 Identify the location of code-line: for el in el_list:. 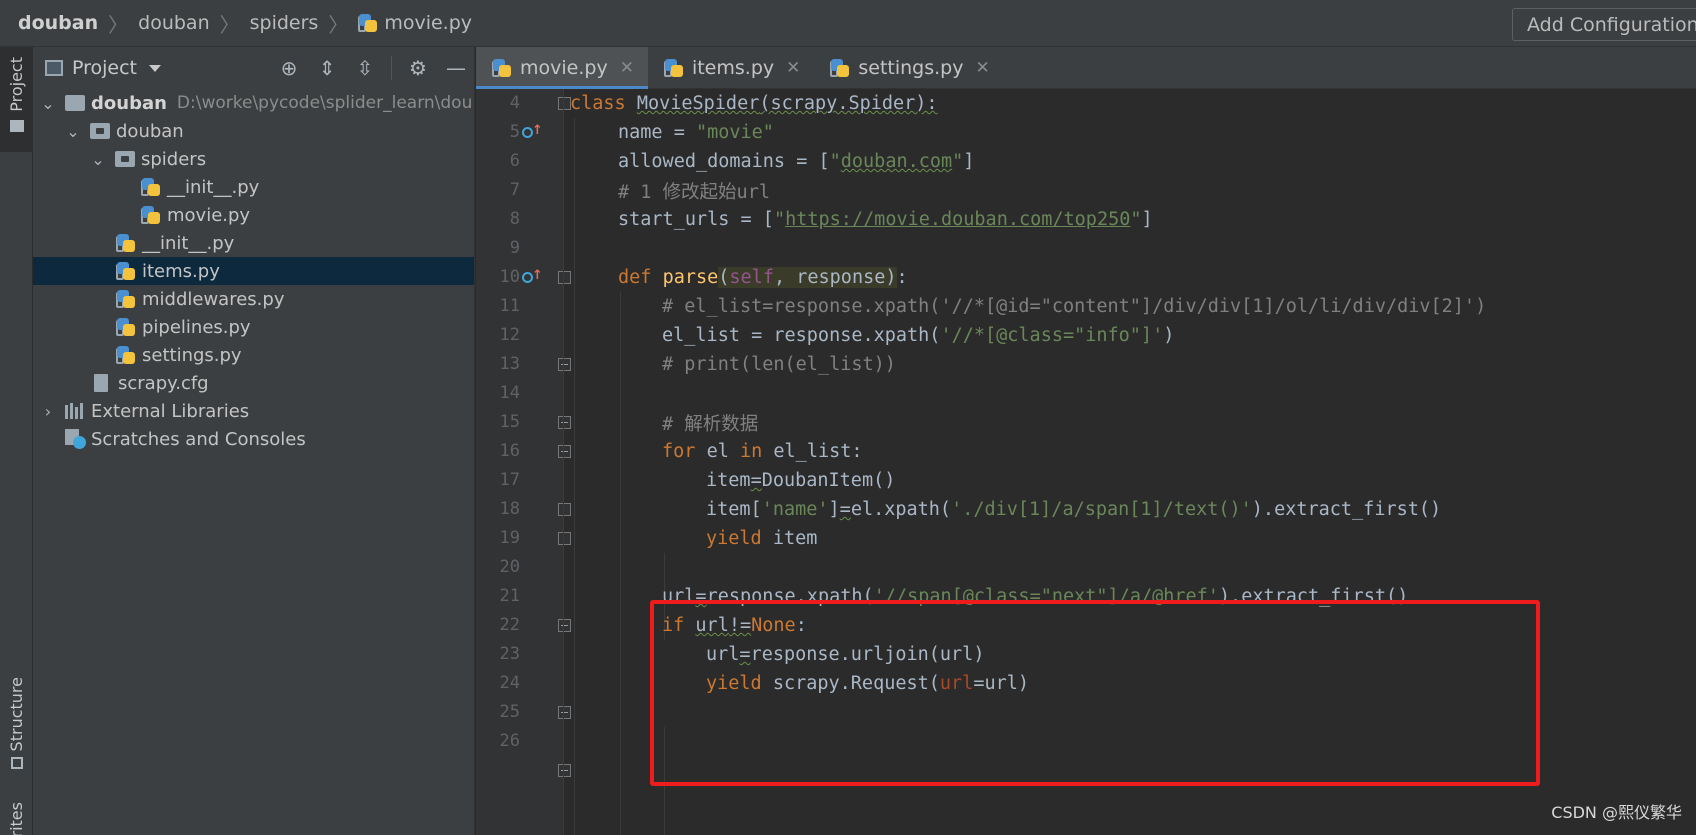
(762, 451).